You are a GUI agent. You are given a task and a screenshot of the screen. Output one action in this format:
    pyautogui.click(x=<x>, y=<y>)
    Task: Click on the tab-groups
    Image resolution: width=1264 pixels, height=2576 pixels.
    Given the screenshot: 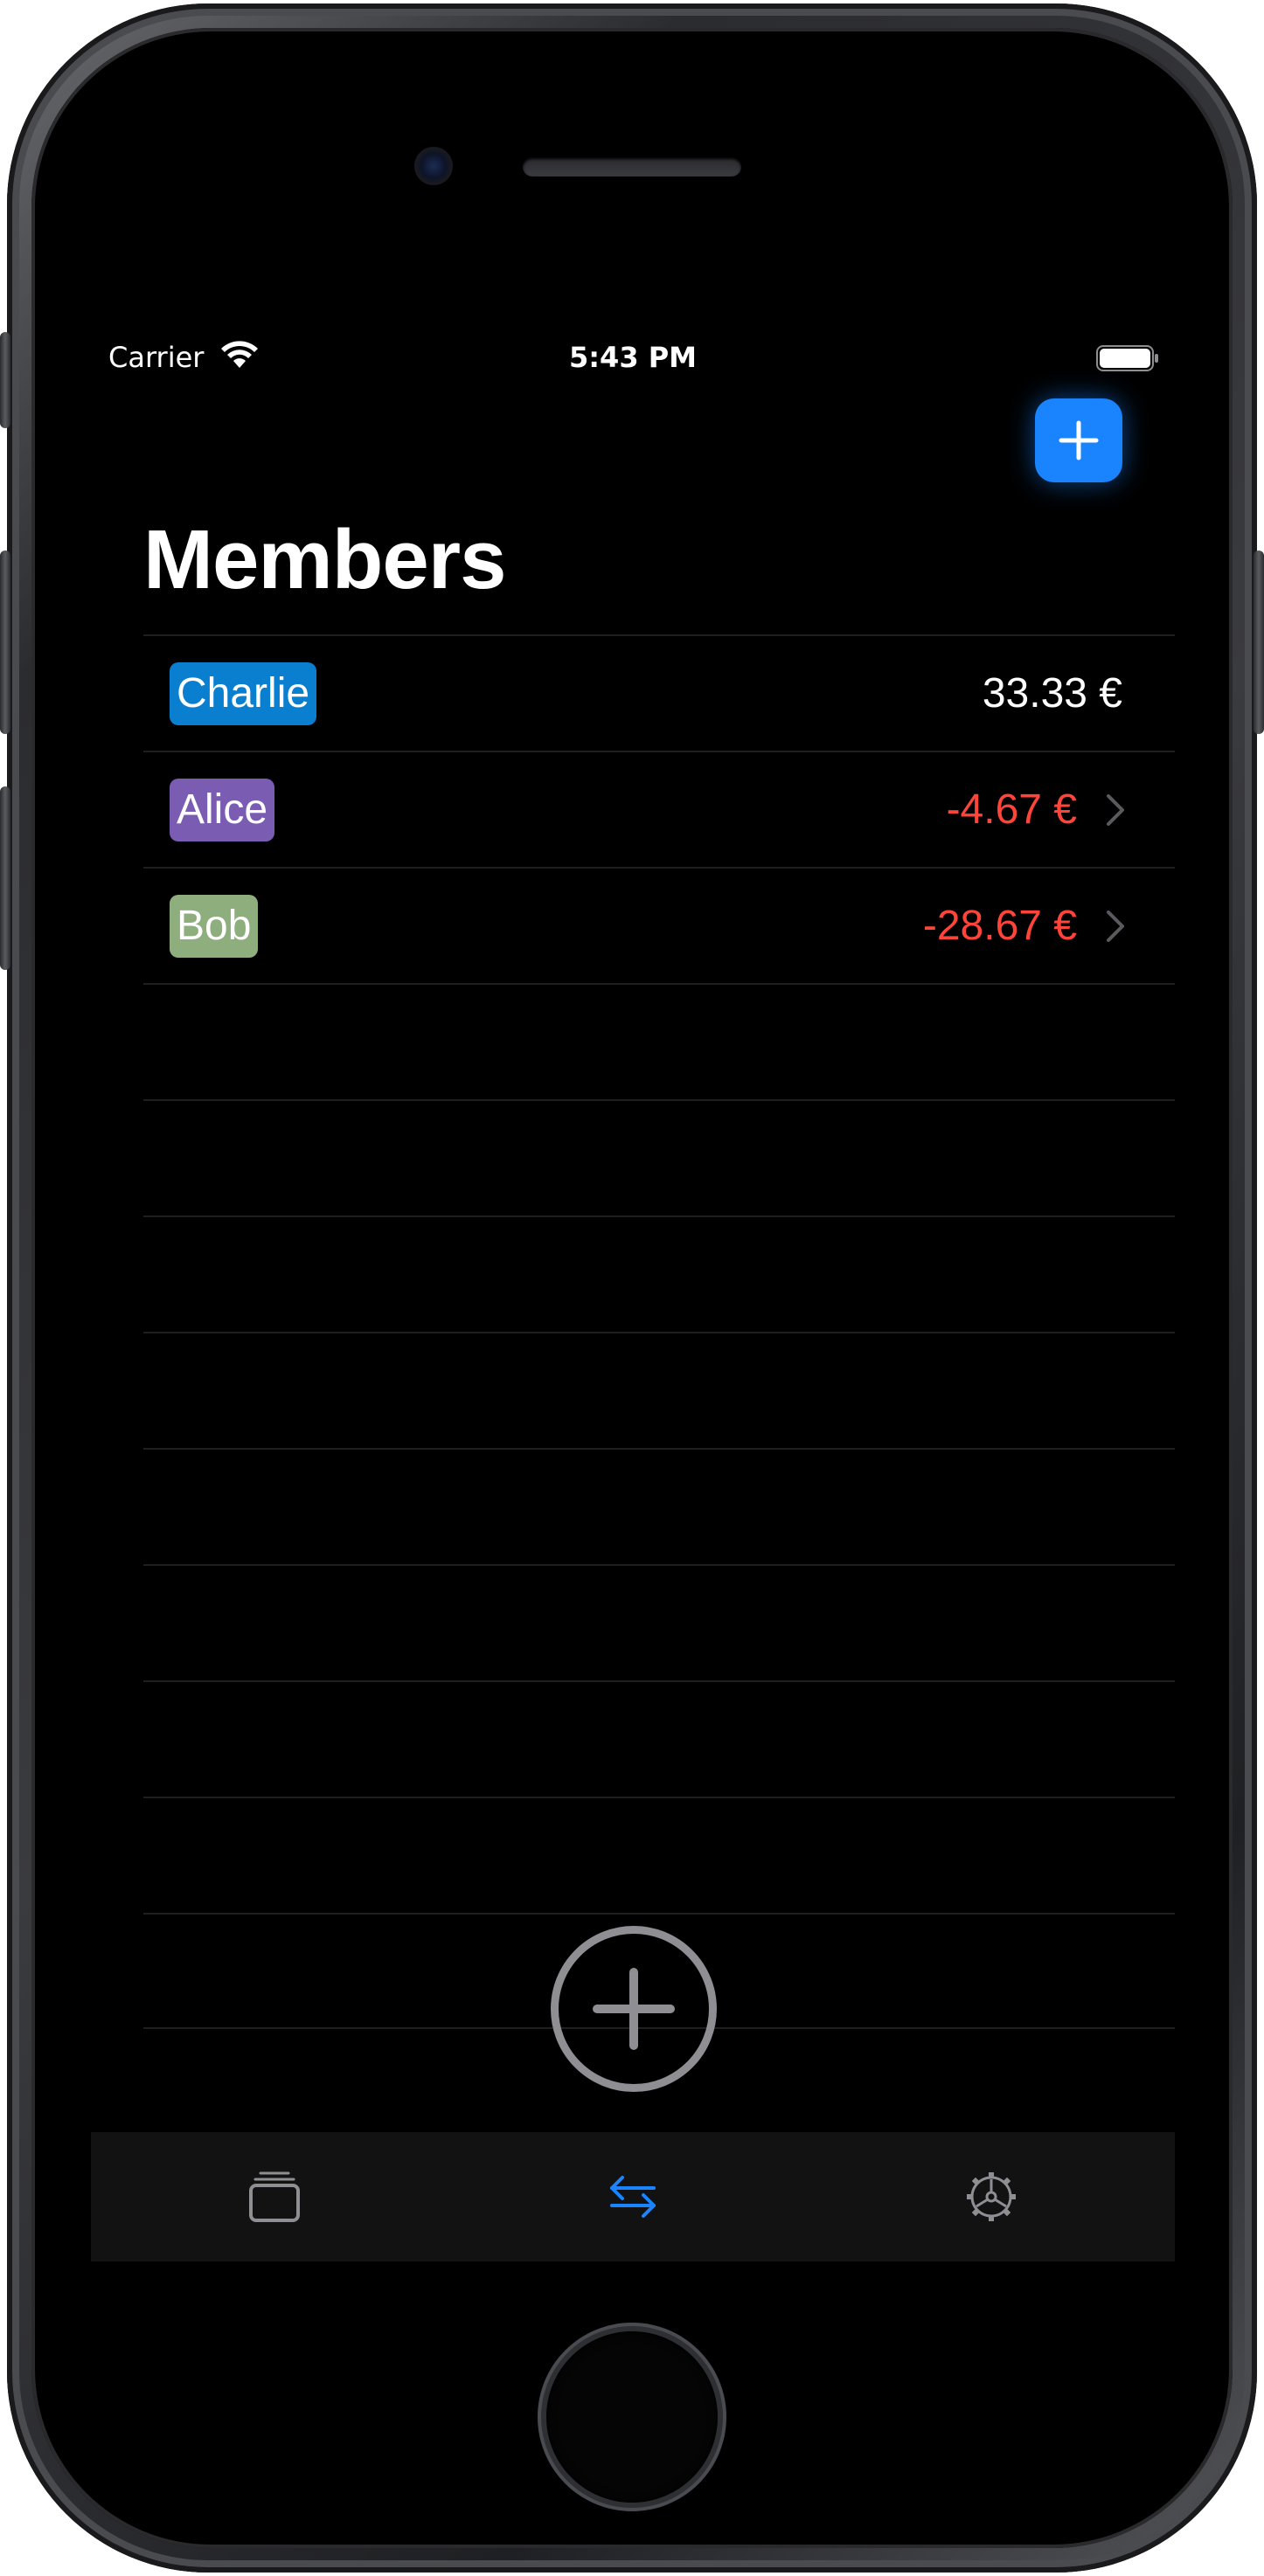 What is the action you would take?
    pyautogui.click(x=274, y=2196)
    